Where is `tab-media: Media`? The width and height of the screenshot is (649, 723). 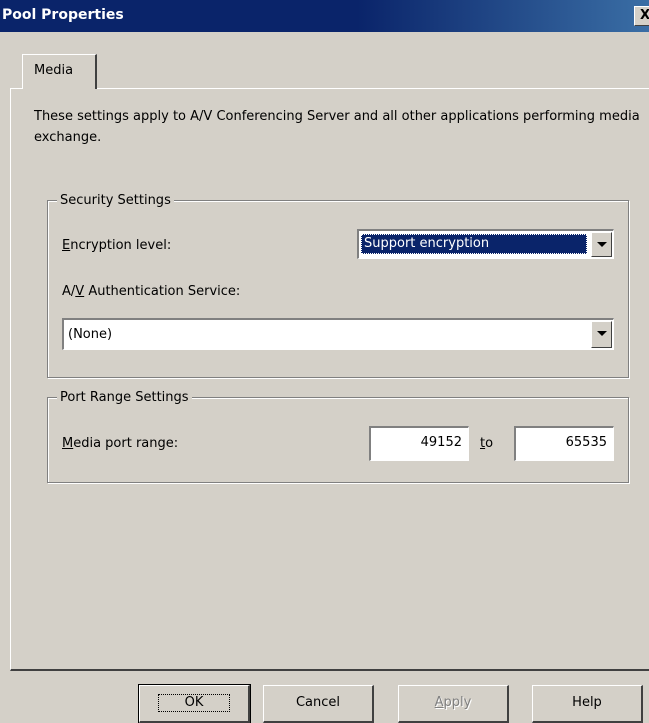 tab-media: Media is located at coordinates (59, 71).